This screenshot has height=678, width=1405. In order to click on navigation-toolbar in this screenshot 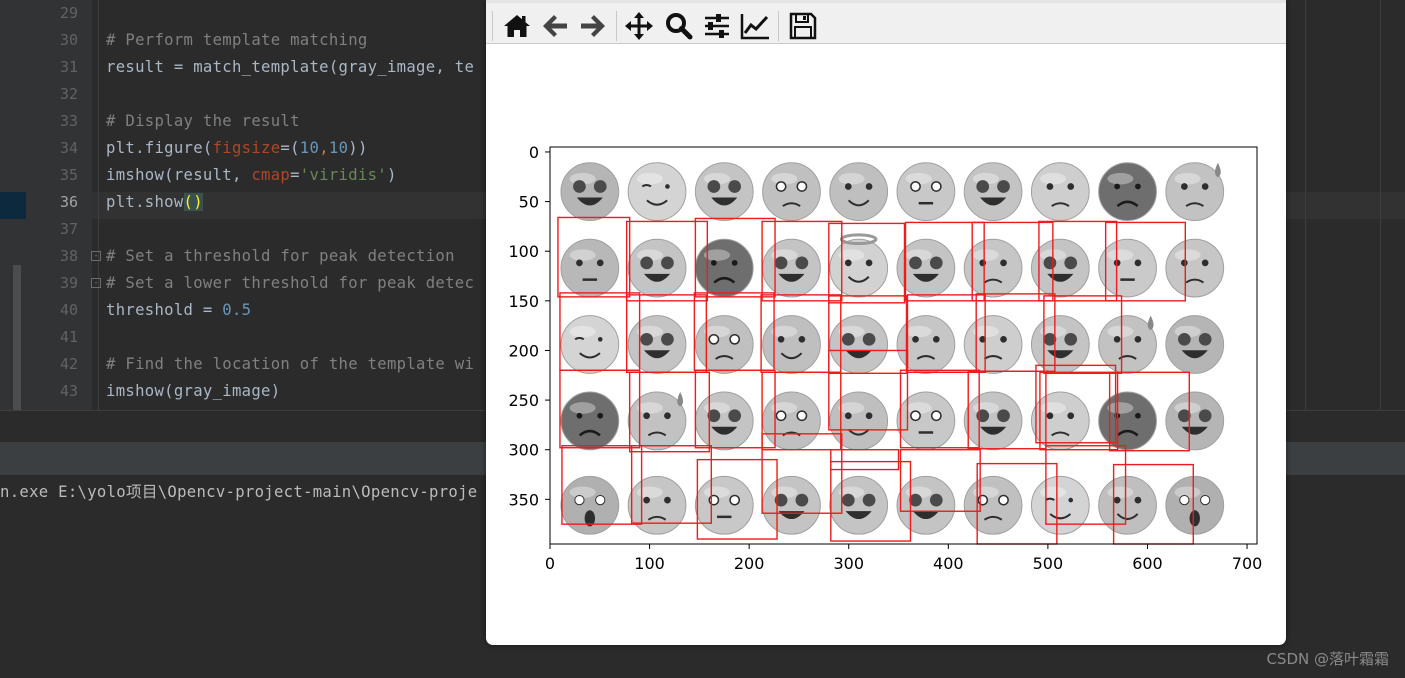, I will do `click(886, 22)`.